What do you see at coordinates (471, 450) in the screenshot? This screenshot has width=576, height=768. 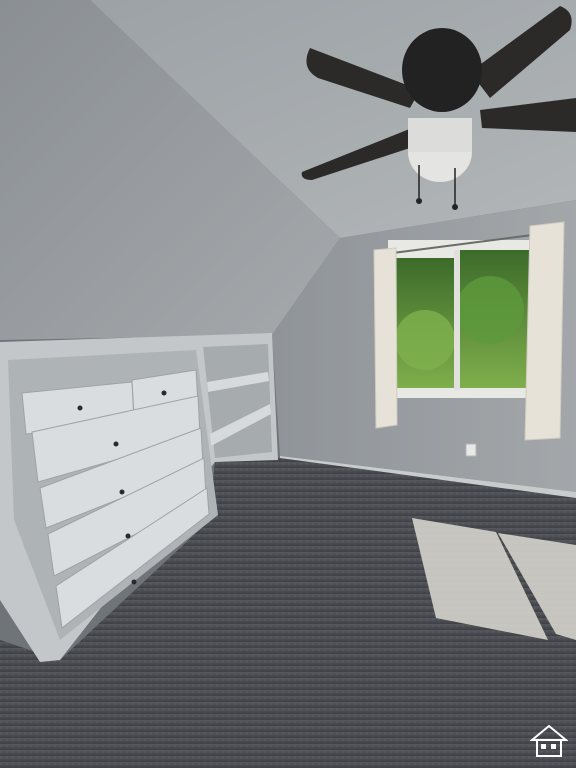 I see `wall-outlet` at bounding box center [471, 450].